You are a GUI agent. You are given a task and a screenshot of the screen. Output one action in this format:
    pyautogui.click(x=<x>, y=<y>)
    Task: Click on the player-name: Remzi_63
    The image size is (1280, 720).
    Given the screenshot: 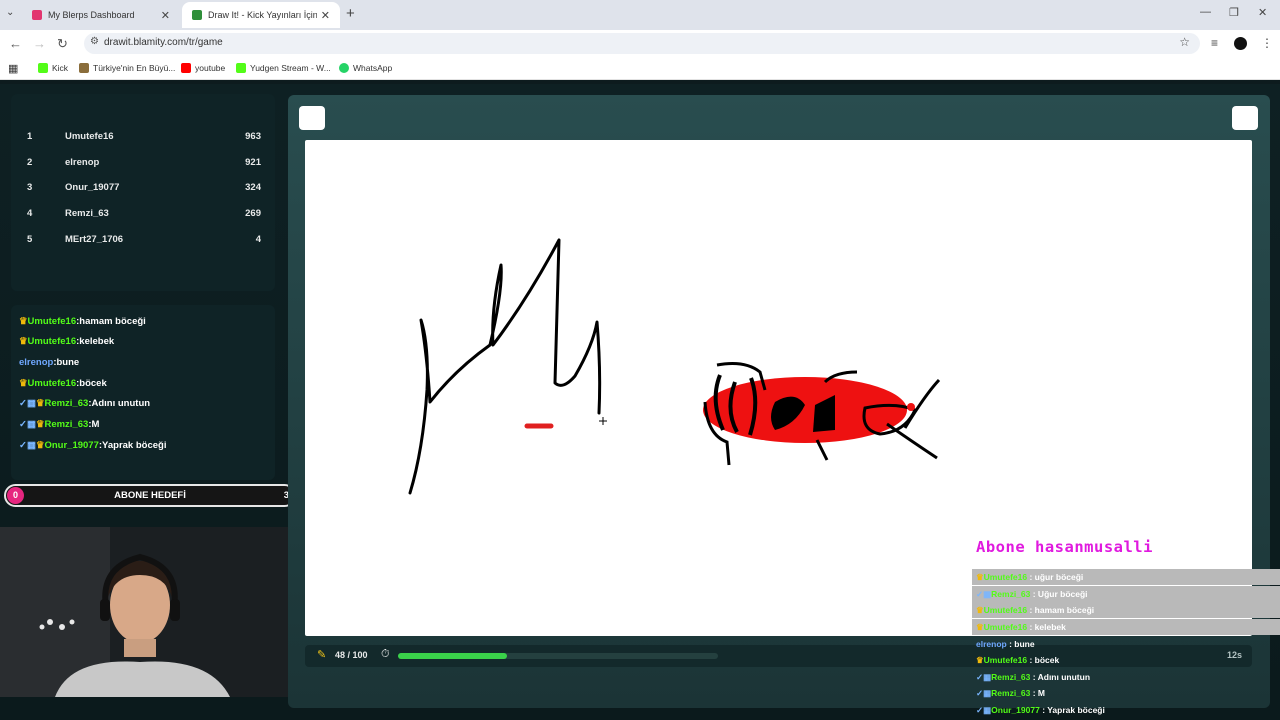 What is the action you would take?
    pyautogui.click(x=87, y=213)
    